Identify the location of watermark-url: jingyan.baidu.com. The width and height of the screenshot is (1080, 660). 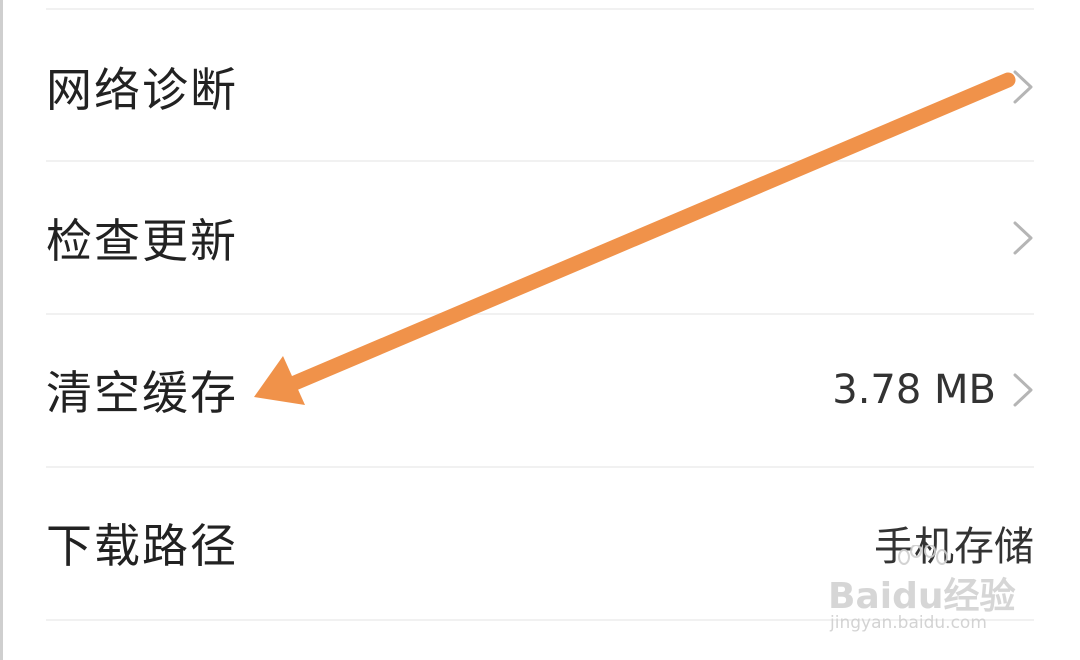
(908, 623).